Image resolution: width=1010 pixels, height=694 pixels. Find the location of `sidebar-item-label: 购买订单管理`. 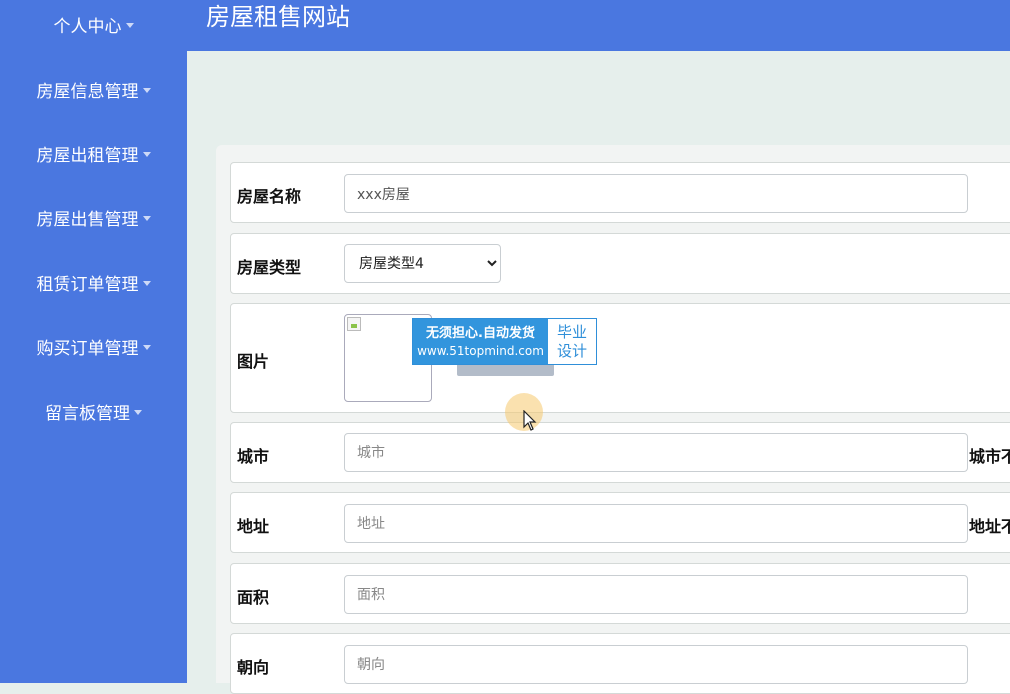

sidebar-item-label: 购买订单管理 is located at coordinates (87, 349).